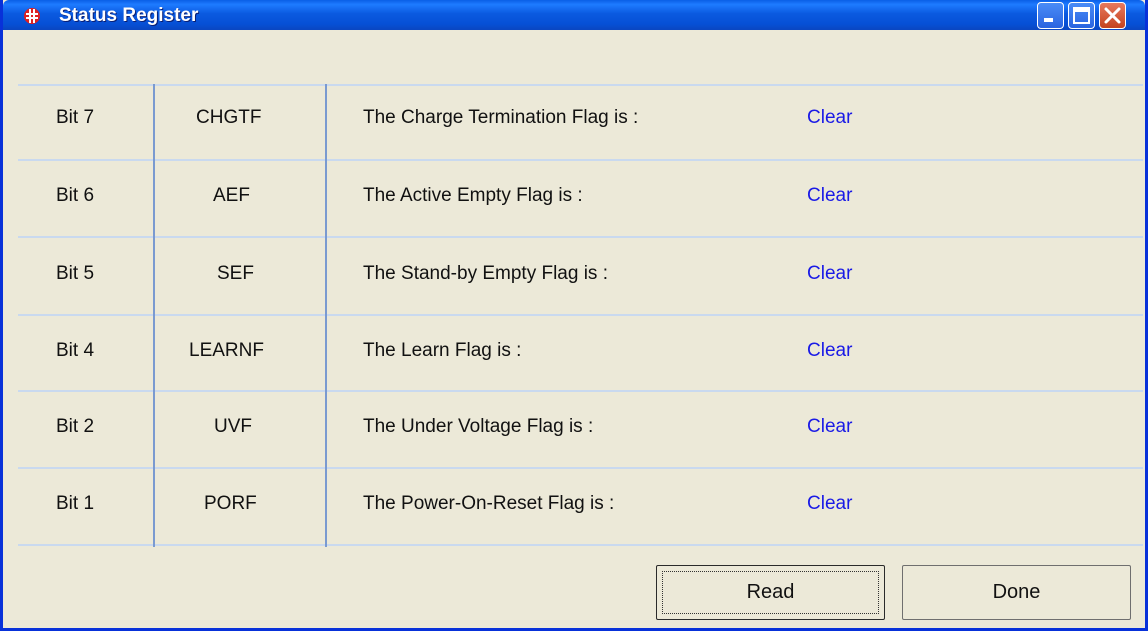 This screenshot has height=631, width=1148. What do you see at coordinates (489, 503) in the screenshot?
I see `flag-description: The Power-On-Reset Flag is :` at bounding box center [489, 503].